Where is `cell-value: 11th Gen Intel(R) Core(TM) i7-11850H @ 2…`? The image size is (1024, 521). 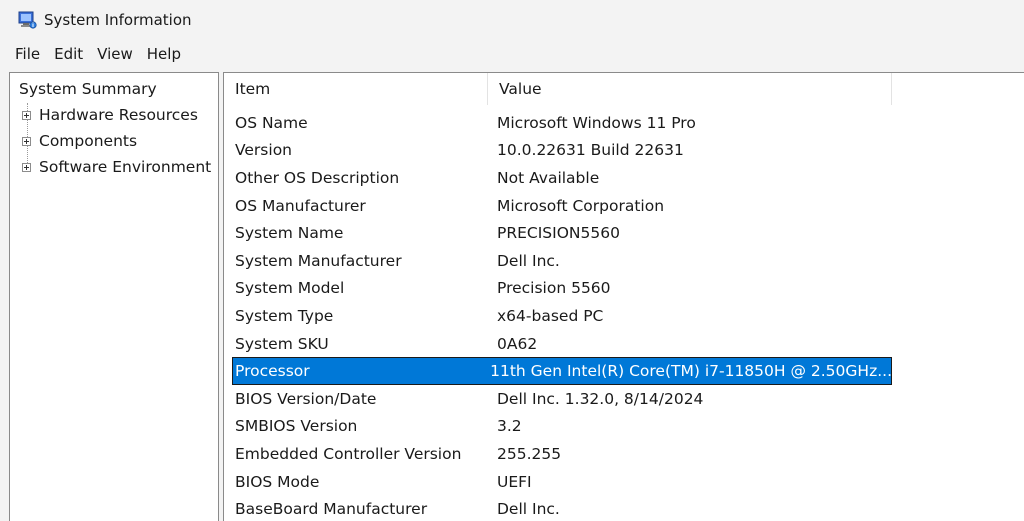 cell-value: 11th Gen Intel(R) Core(TM) i7-11850H @ 2… is located at coordinates (691, 371).